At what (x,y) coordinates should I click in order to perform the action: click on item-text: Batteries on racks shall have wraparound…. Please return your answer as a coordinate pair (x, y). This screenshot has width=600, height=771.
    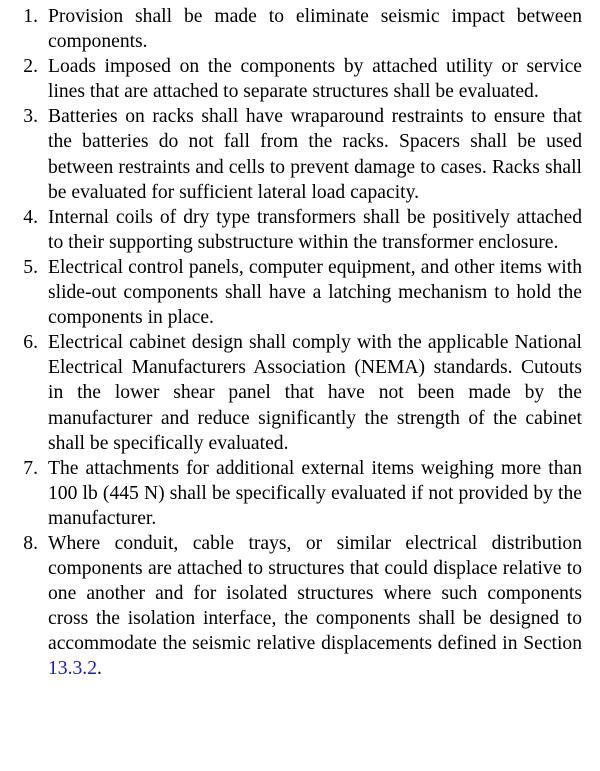
    Looking at the image, I should click on (315, 154).